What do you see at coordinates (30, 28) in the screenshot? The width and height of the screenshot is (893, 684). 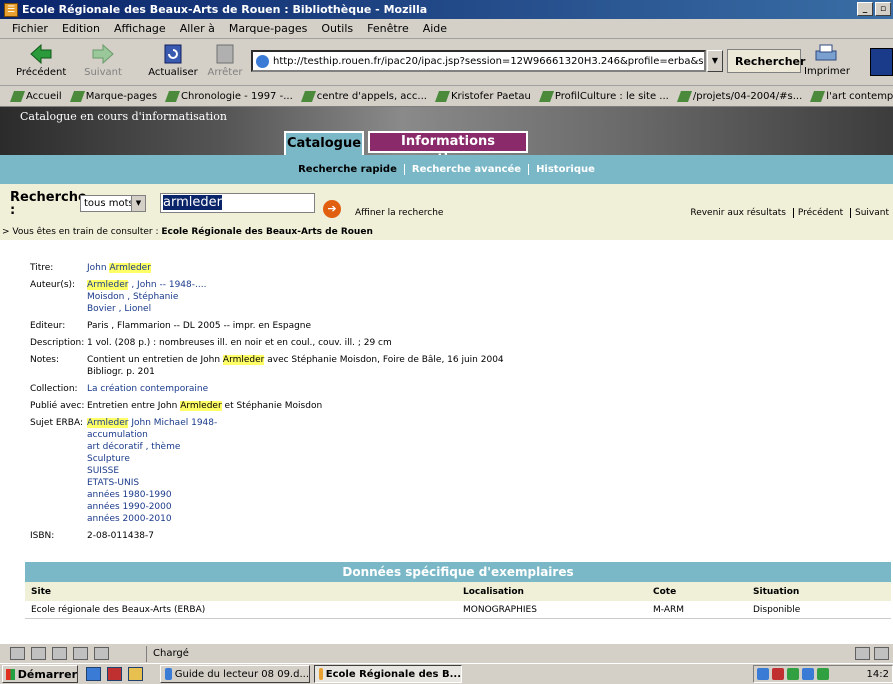 I see `menu-fichier: Fichier` at bounding box center [30, 28].